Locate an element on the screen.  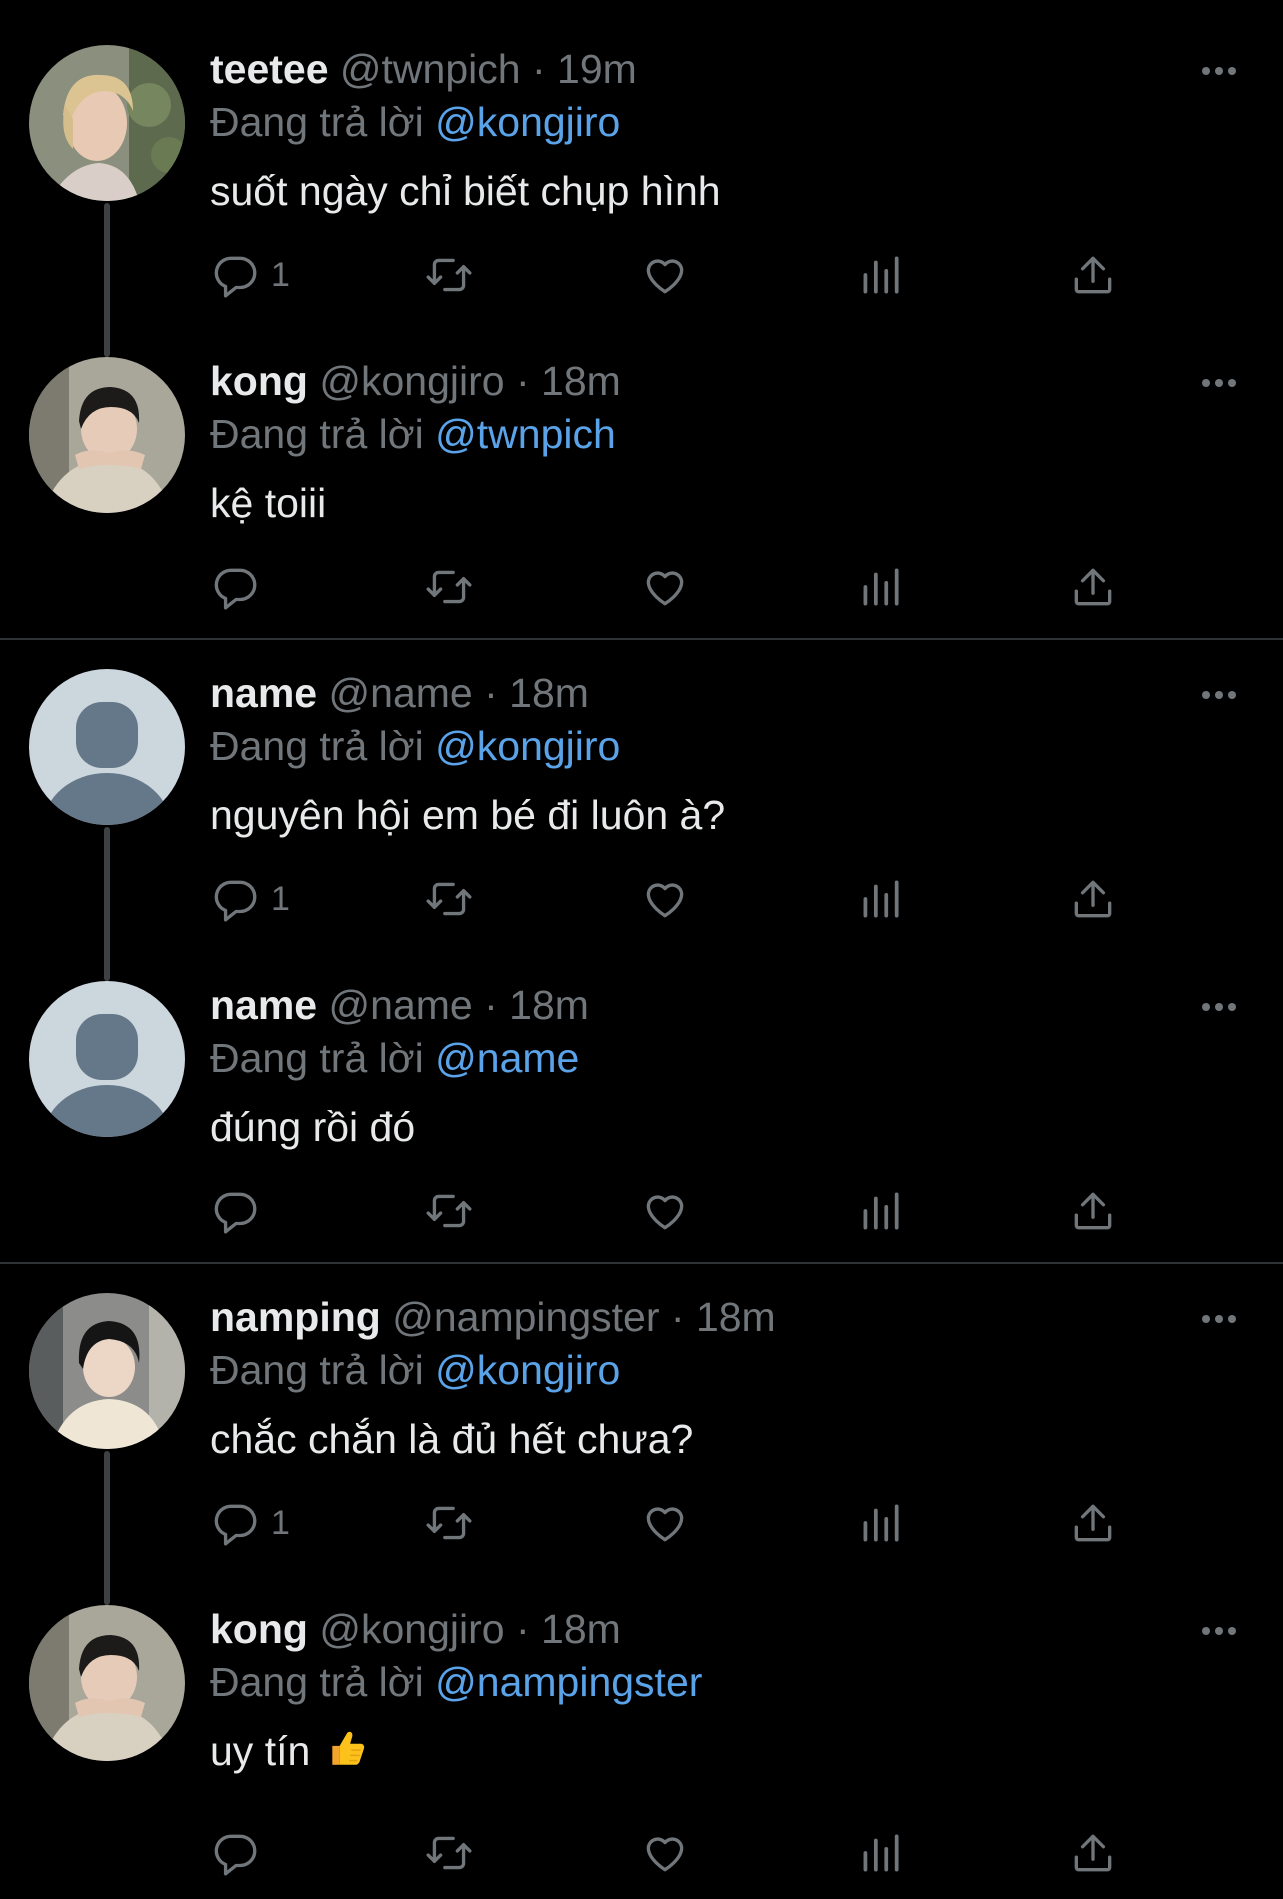
mention-link: @name is located at coordinates (507, 1058).